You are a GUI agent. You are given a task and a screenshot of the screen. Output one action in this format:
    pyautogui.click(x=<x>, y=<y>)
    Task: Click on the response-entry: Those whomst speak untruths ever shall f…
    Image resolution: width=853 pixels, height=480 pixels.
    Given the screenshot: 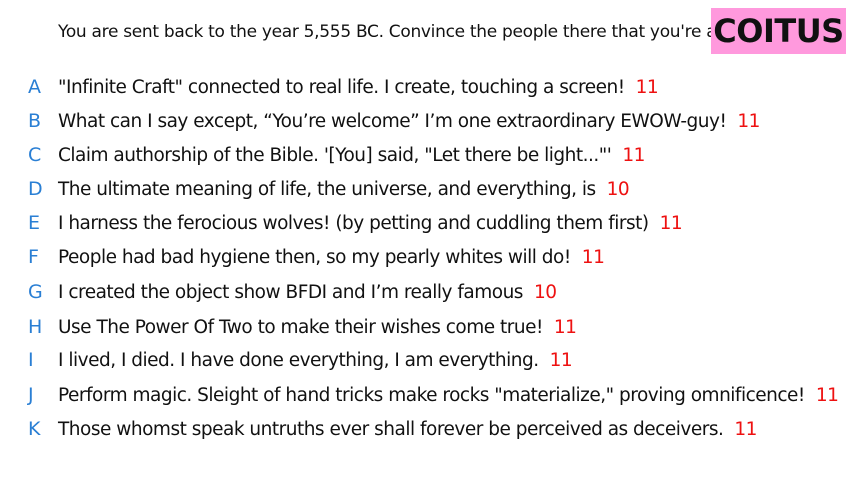 What is the action you would take?
    pyautogui.click(x=407, y=429)
    